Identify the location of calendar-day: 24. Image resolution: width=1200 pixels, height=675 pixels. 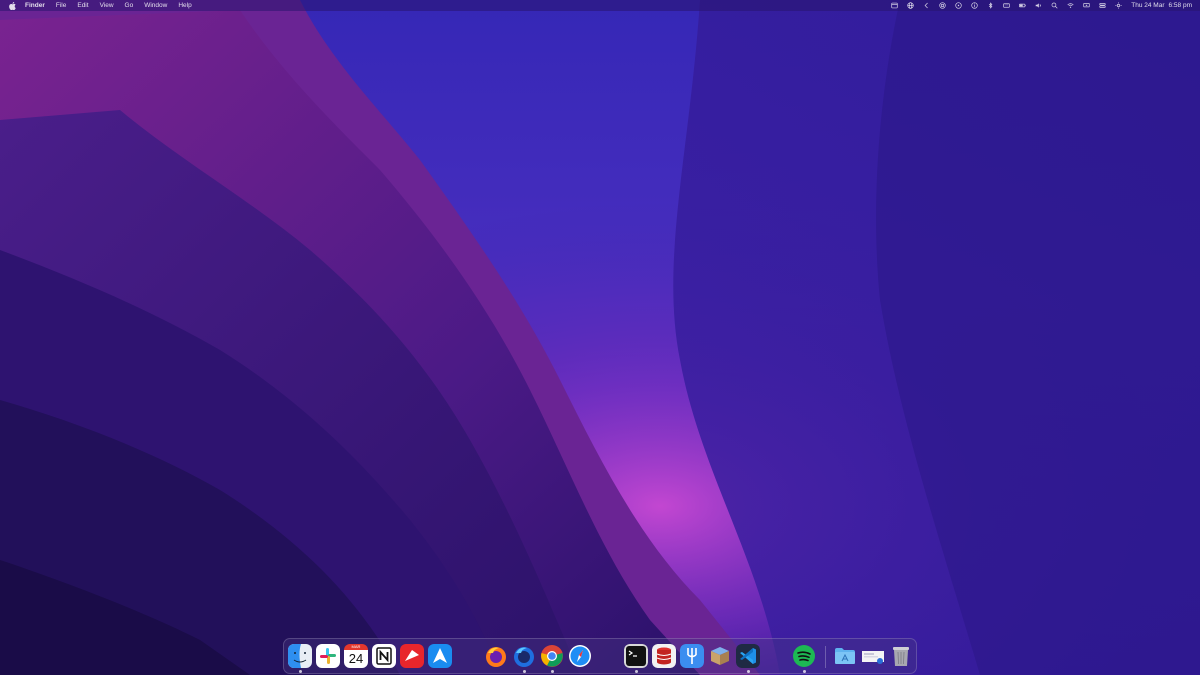
(356, 659).